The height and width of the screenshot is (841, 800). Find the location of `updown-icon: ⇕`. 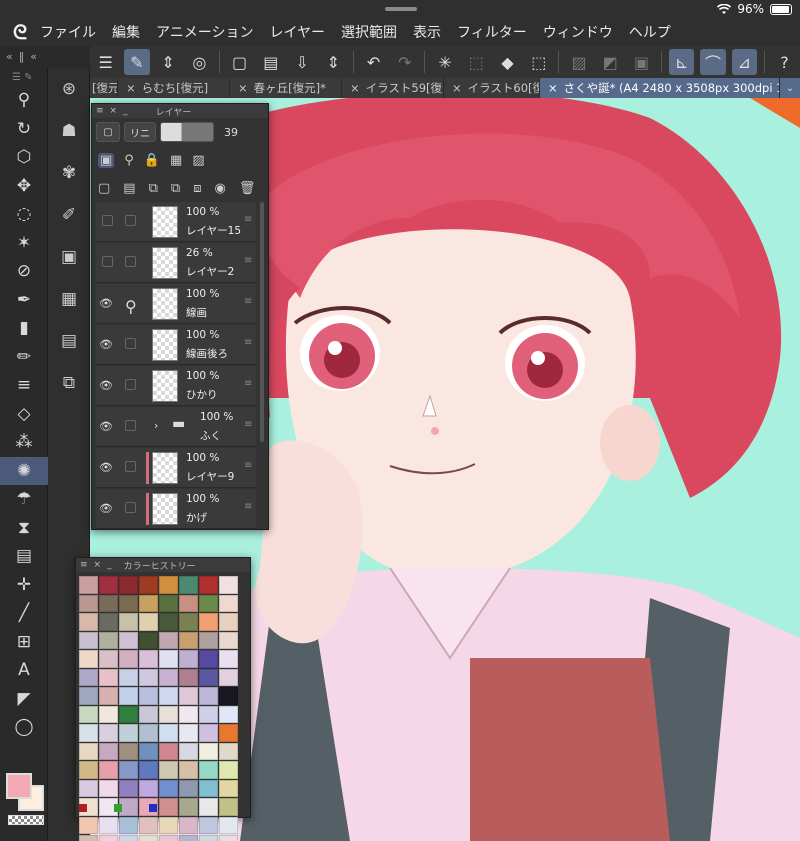

updown-icon: ⇕ is located at coordinates (168, 62).